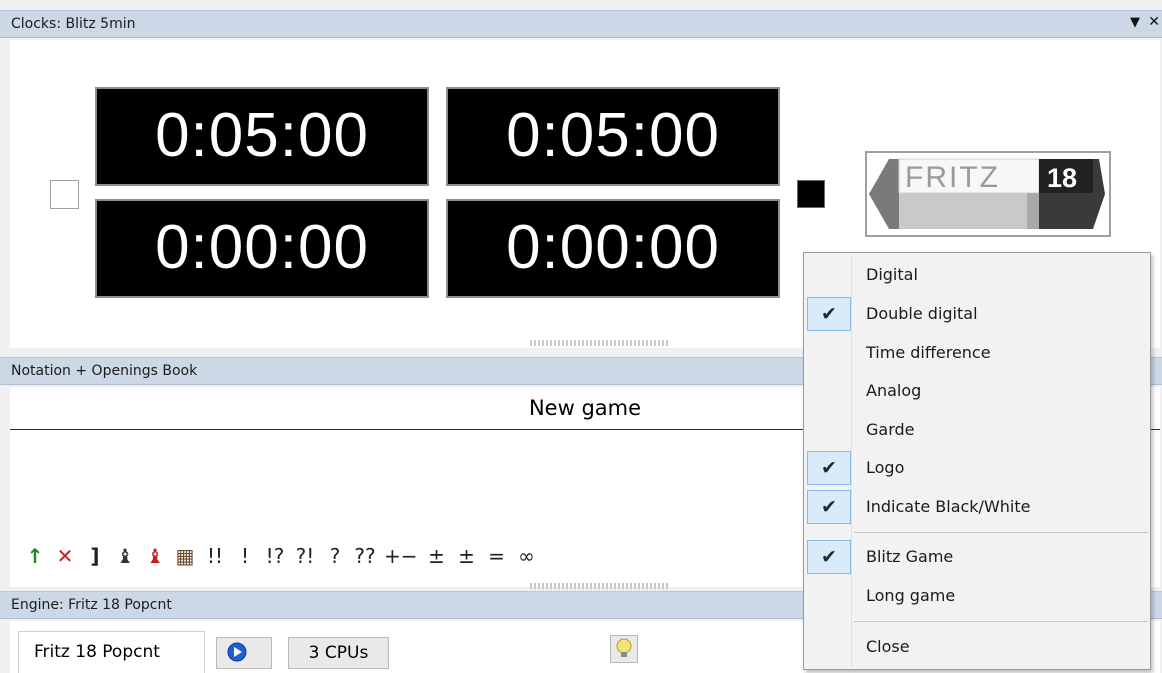  I want to click on annotation-mistake: ?, so click(335, 556).